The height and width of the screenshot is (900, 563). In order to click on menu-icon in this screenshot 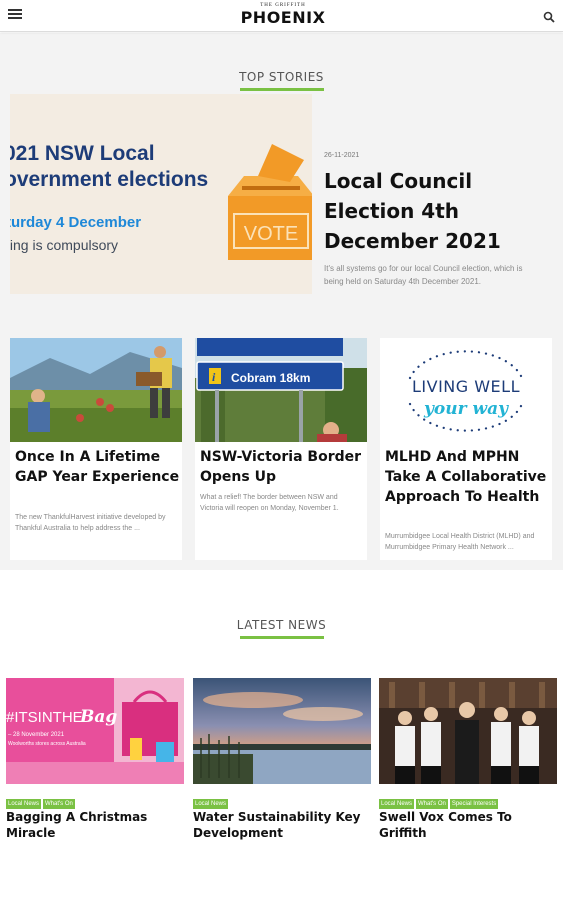, I will do `click(15, 16)`.